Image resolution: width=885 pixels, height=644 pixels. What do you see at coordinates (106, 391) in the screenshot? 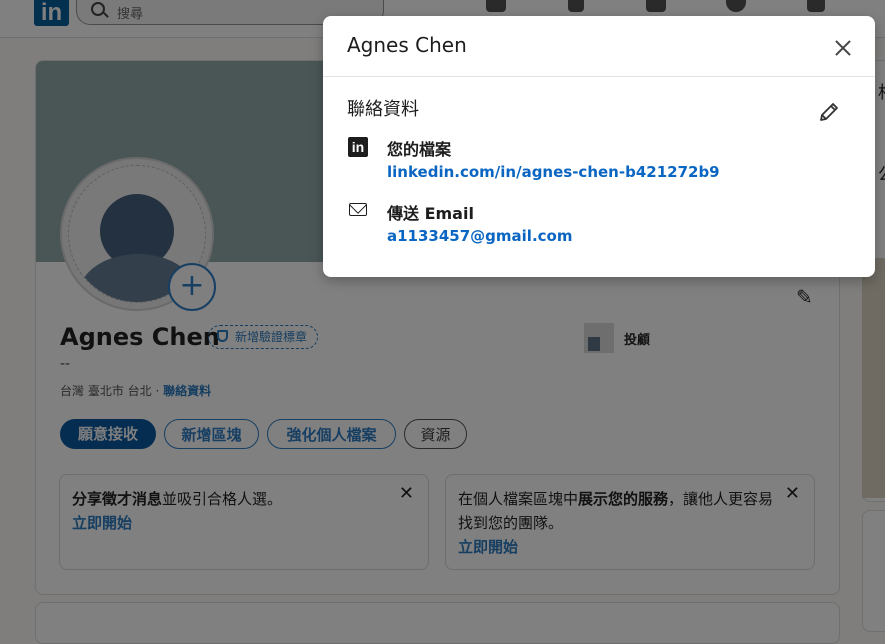
I see `profile-location: 台灣 臺北市 台北` at bounding box center [106, 391].